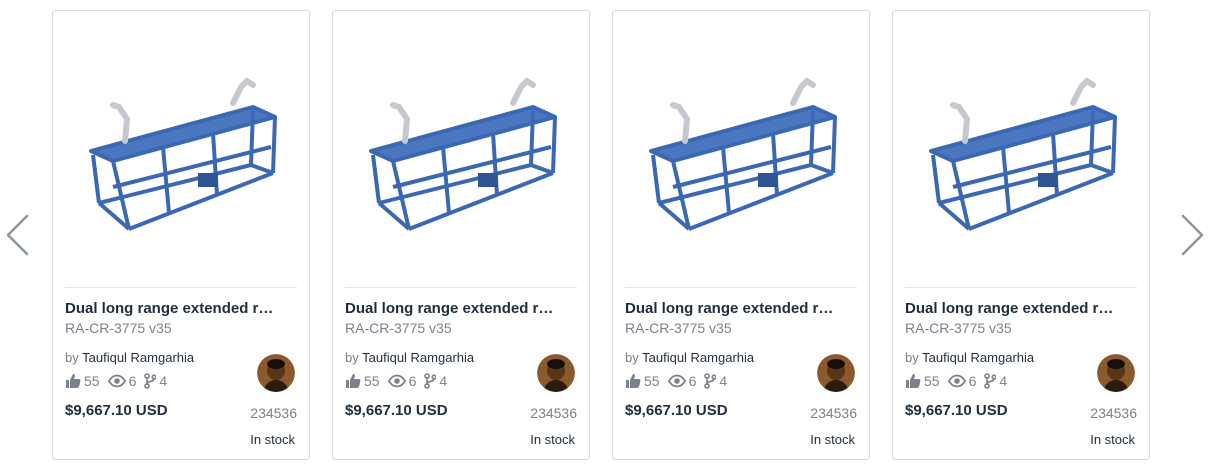 The width and height of the screenshot is (1208, 474). I want to click on carousel-prev-button, so click(20, 235).